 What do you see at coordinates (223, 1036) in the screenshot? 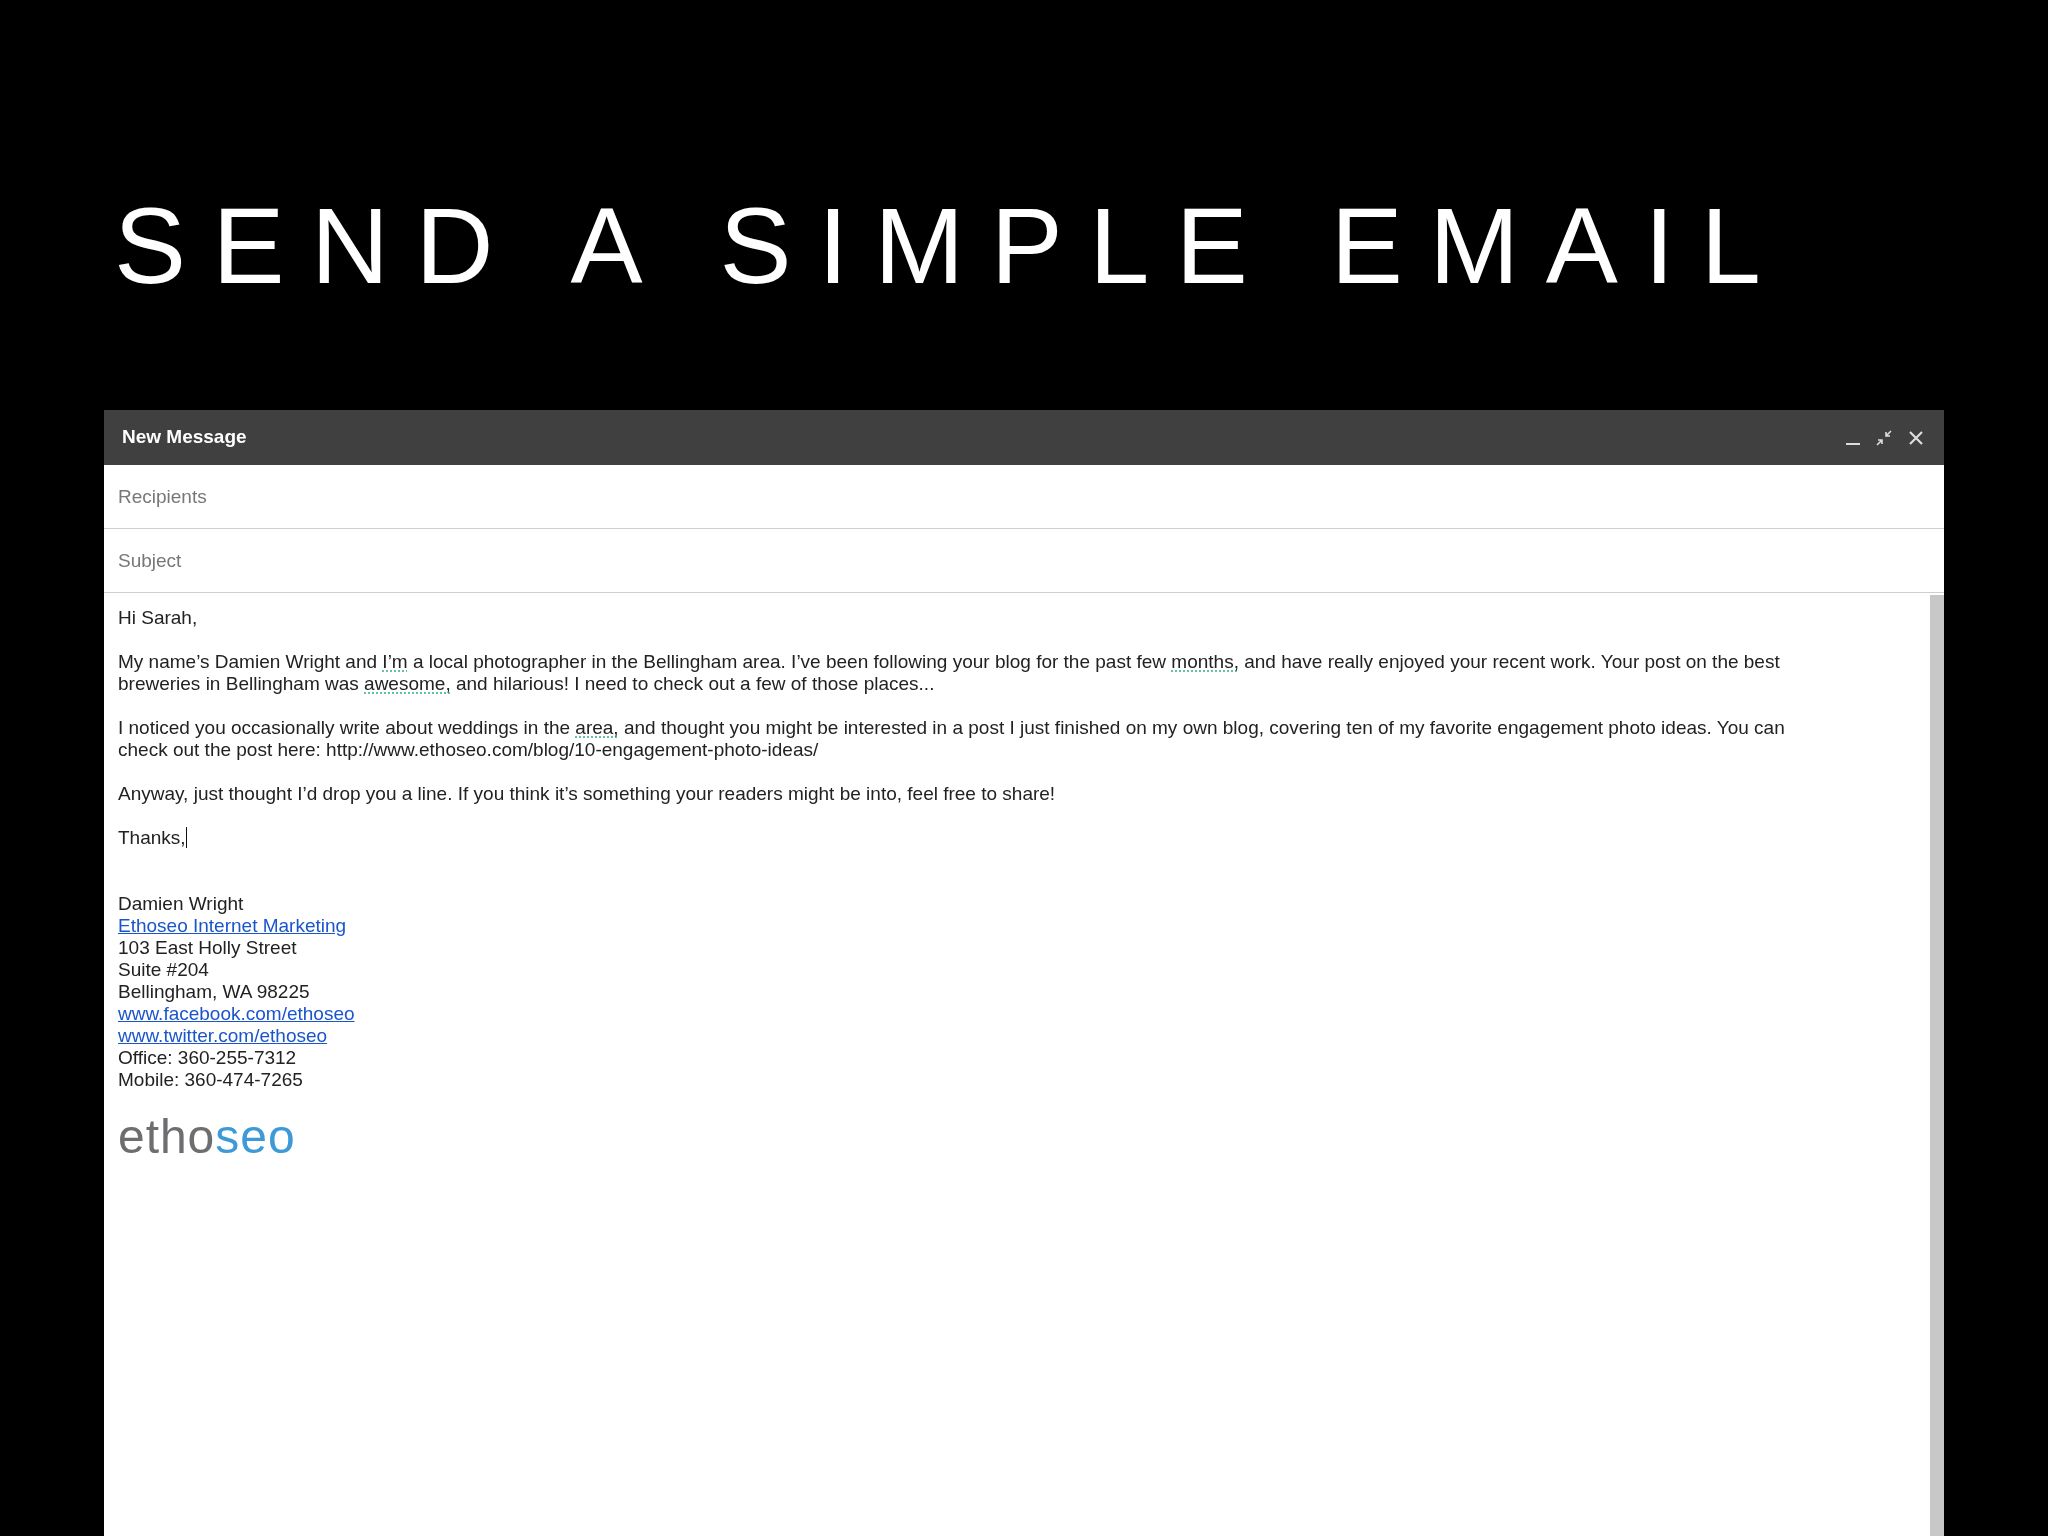
I see `signature-link: www.twitter.com/ethoseo` at bounding box center [223, 1036].